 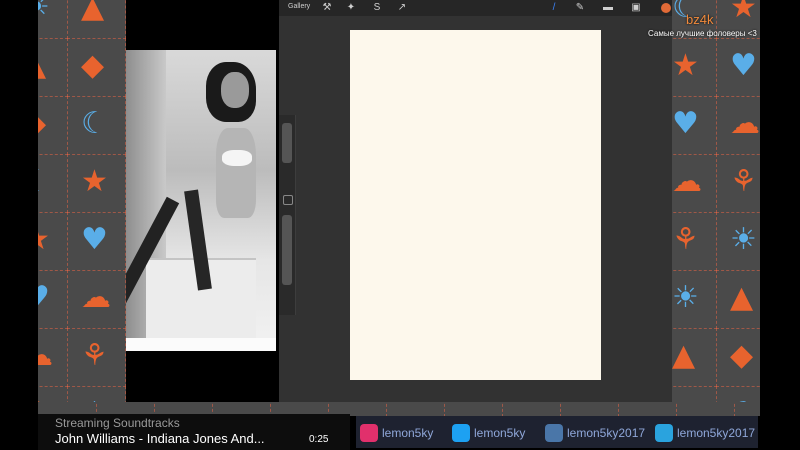 I want to click on social-link-telegram: lemon5ky2017, so click(x=705, y=433).